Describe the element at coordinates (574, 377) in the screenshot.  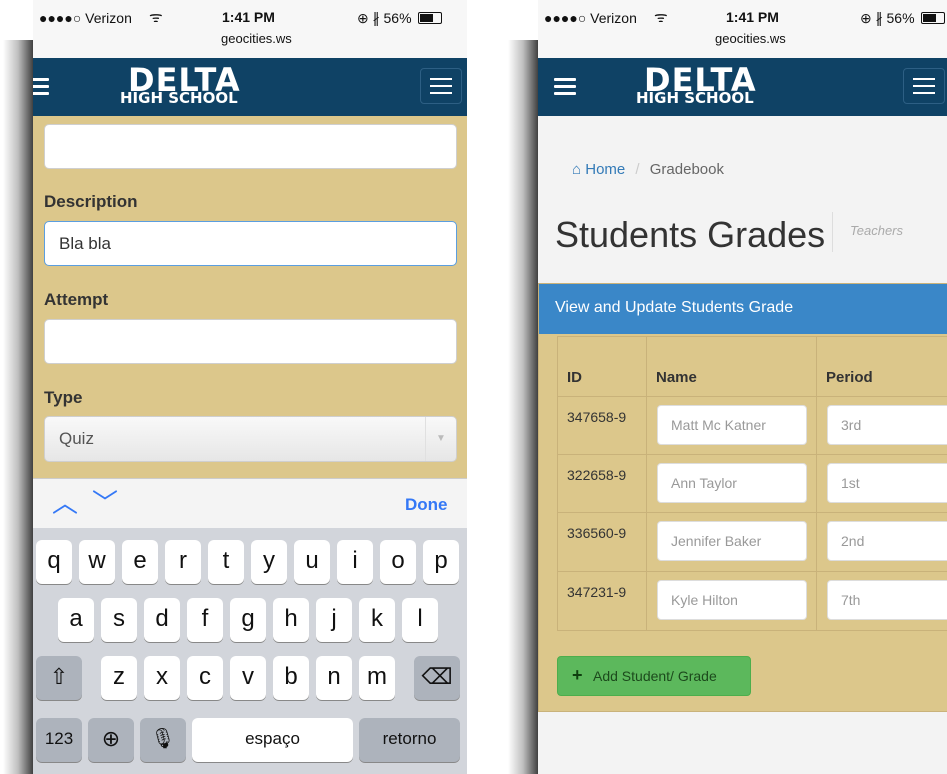
I see `column-header-id: ID` at that location.